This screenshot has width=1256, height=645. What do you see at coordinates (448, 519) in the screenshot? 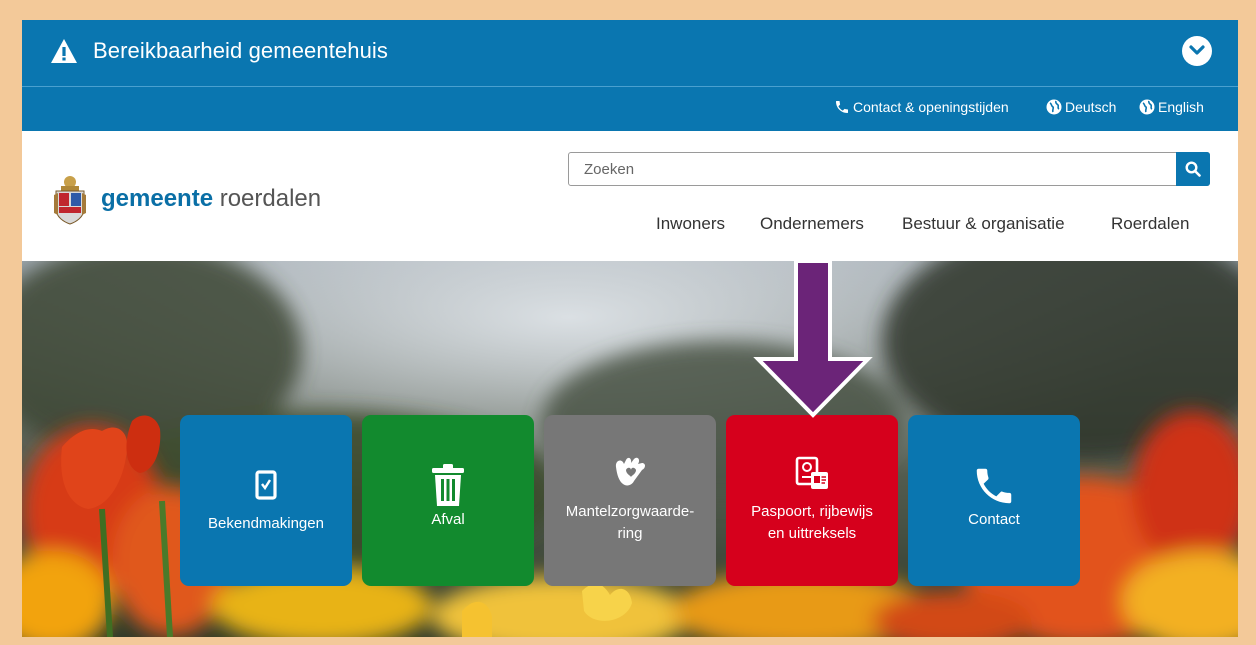
I see `tile-label: Afval` at bounding box center [448, 519].